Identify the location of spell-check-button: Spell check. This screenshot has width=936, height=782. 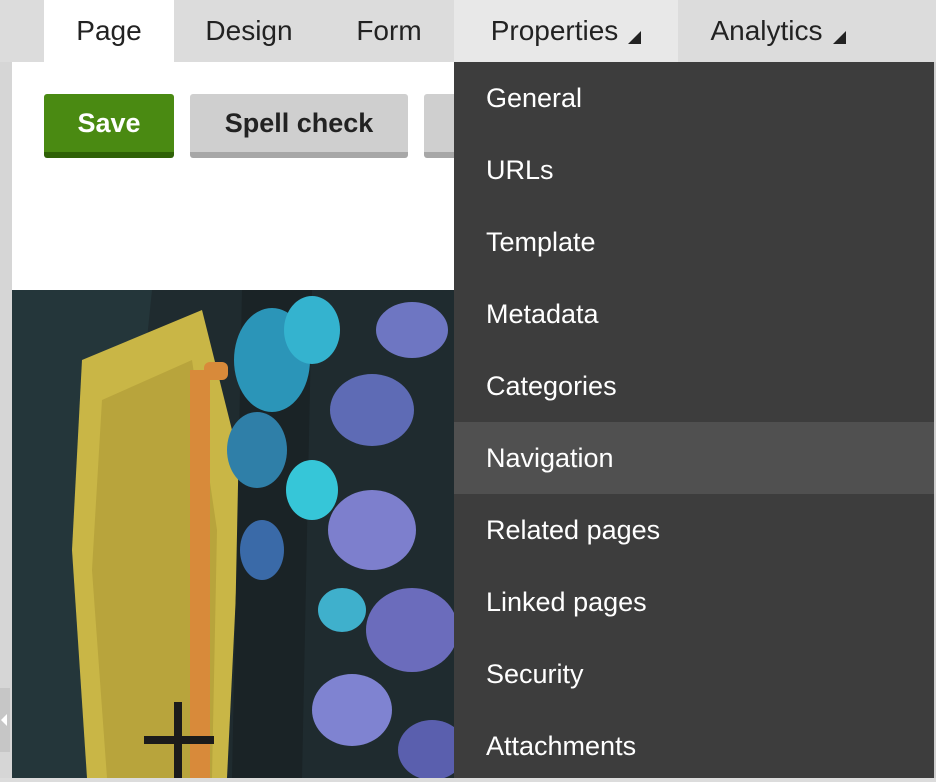
(299, 126).